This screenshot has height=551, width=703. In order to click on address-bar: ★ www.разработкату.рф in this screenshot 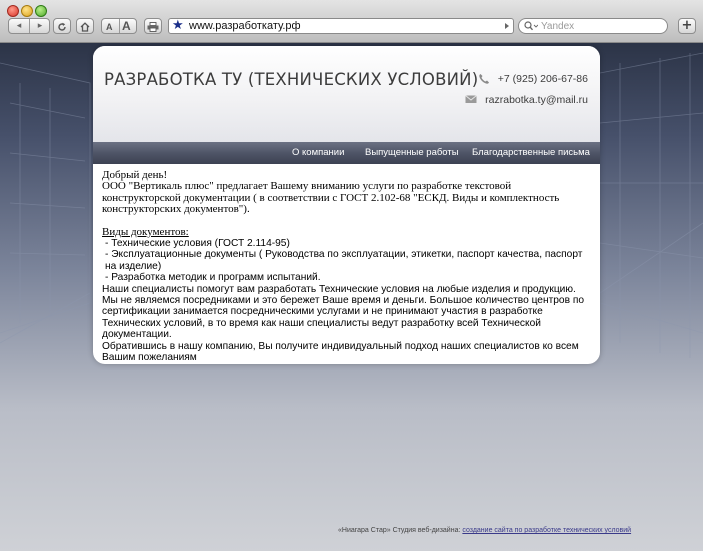, I will do `click(341, 26)`.